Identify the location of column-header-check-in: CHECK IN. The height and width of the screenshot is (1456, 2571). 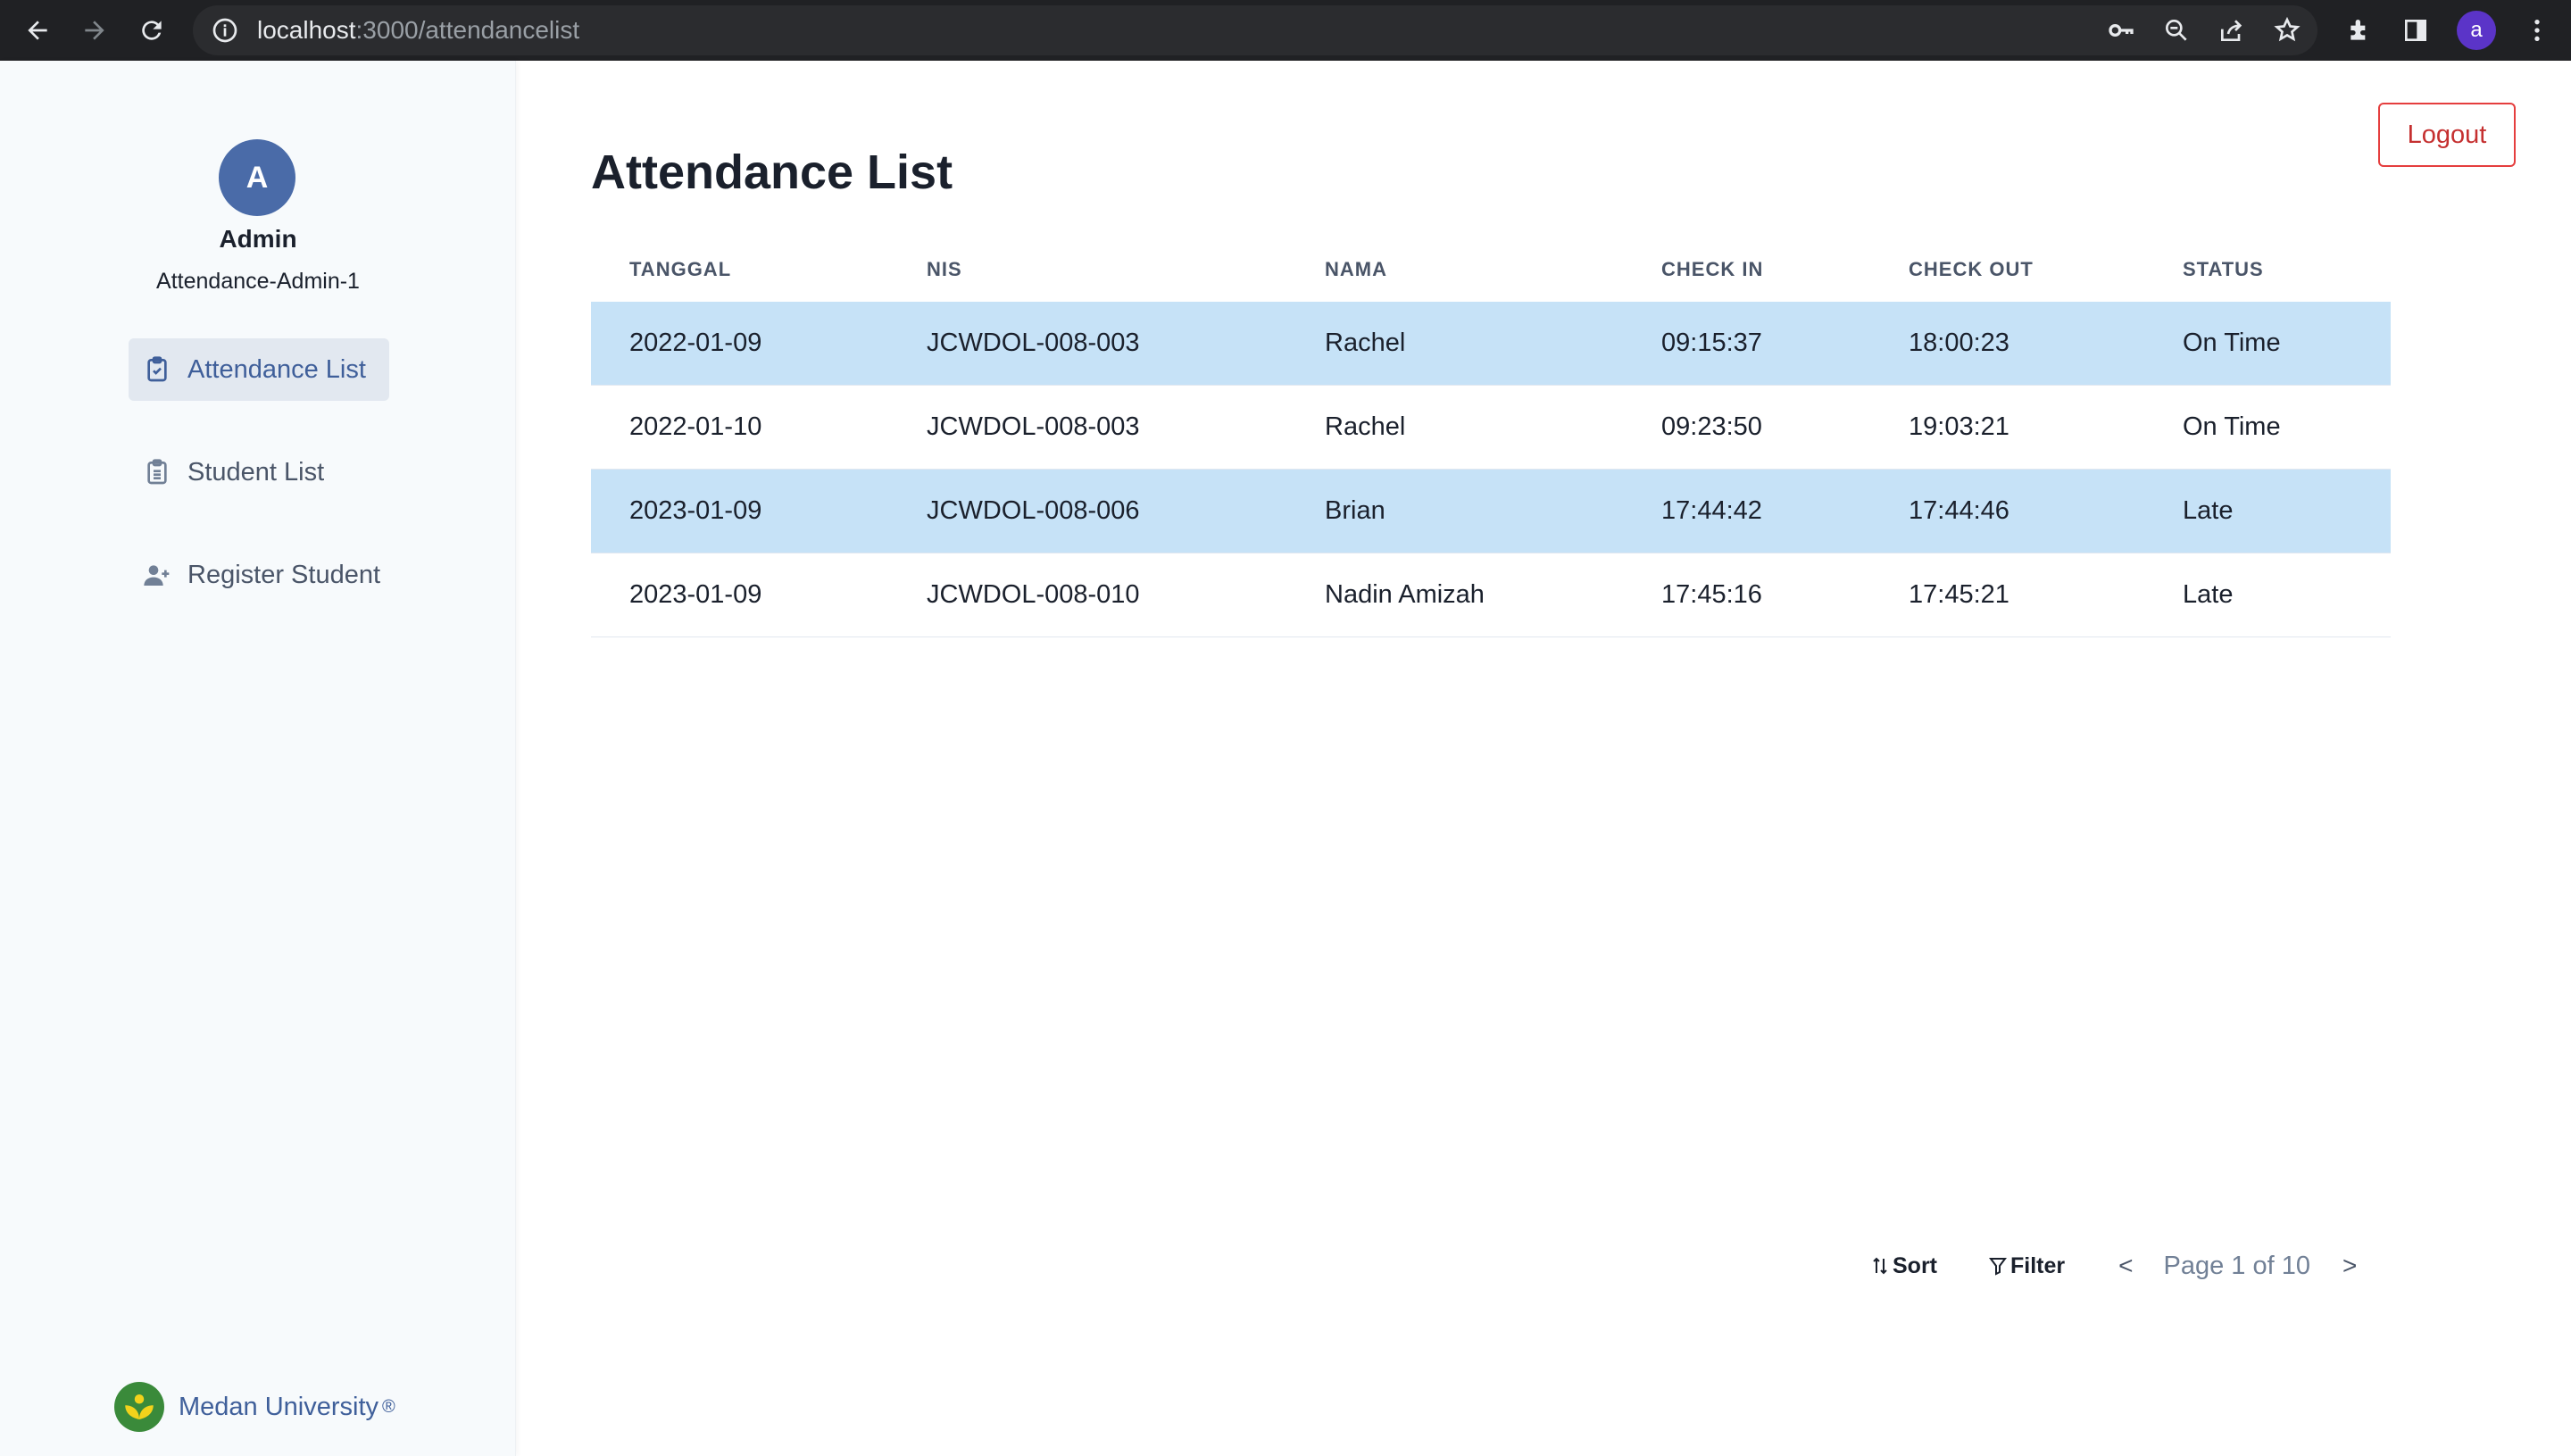
(1712, 269).